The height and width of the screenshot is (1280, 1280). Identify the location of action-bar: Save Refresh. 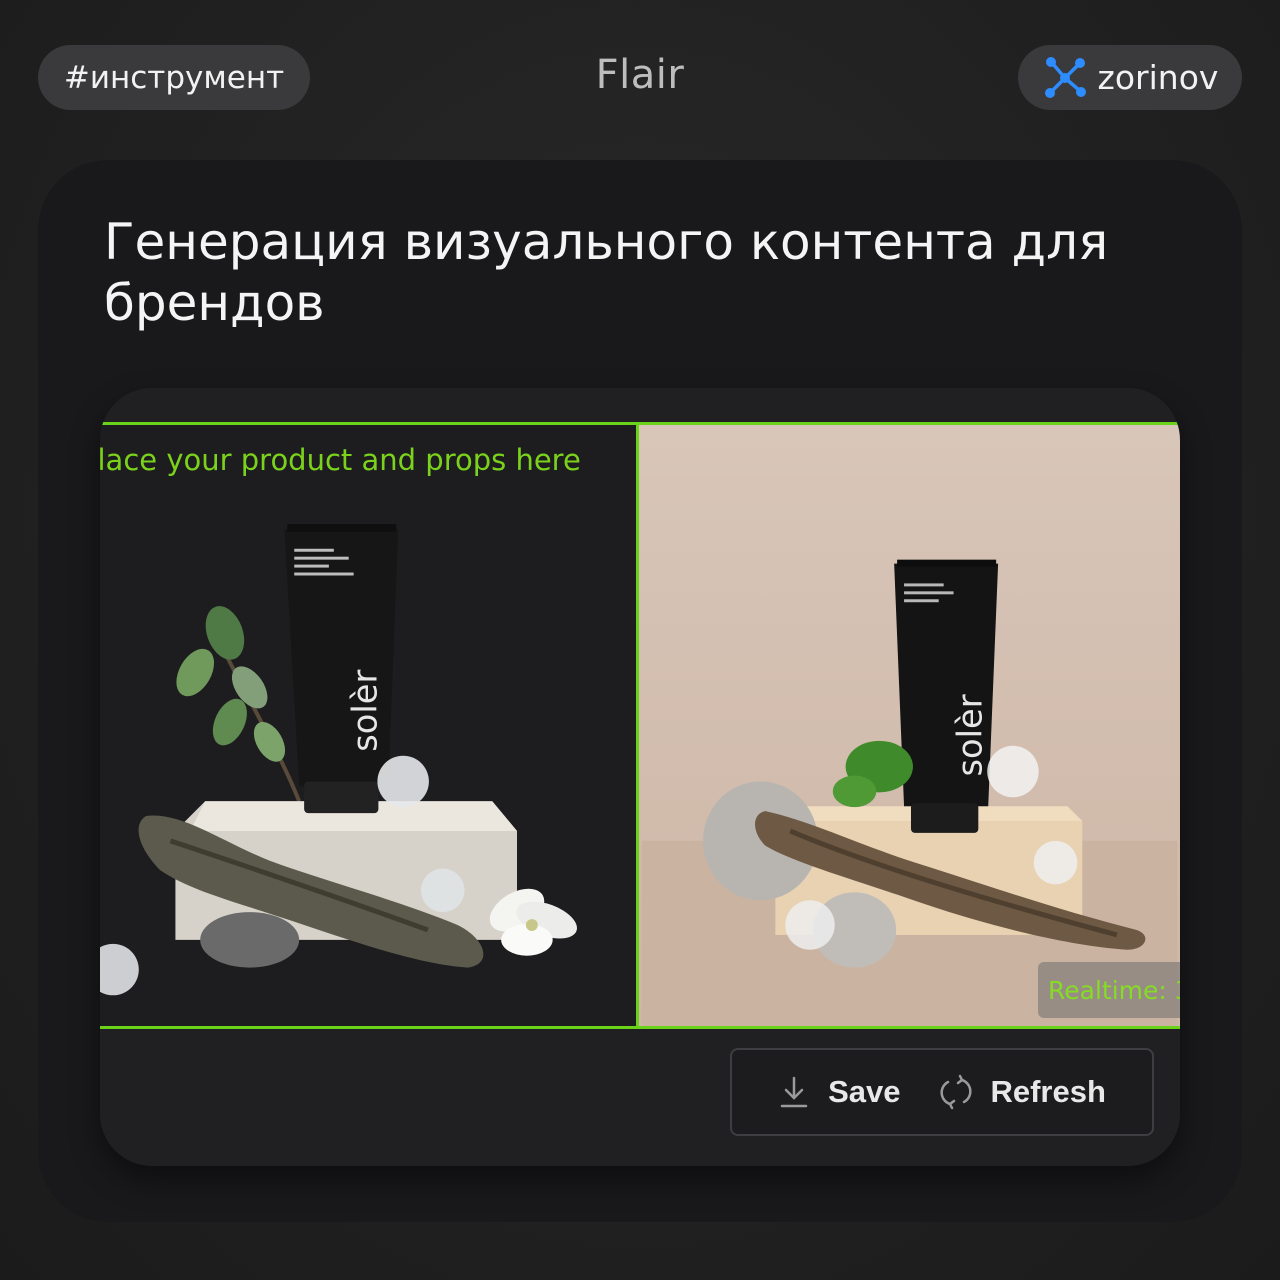
(942, 1092).